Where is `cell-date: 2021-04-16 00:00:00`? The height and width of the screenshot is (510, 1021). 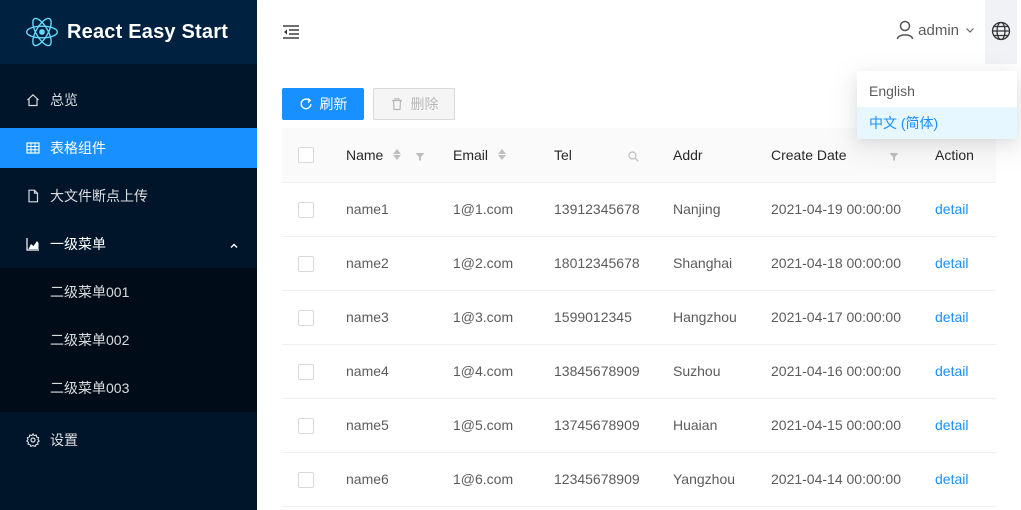 cell-date: 2021-04-16 00:00:00 is located at coordinates (837, 371).